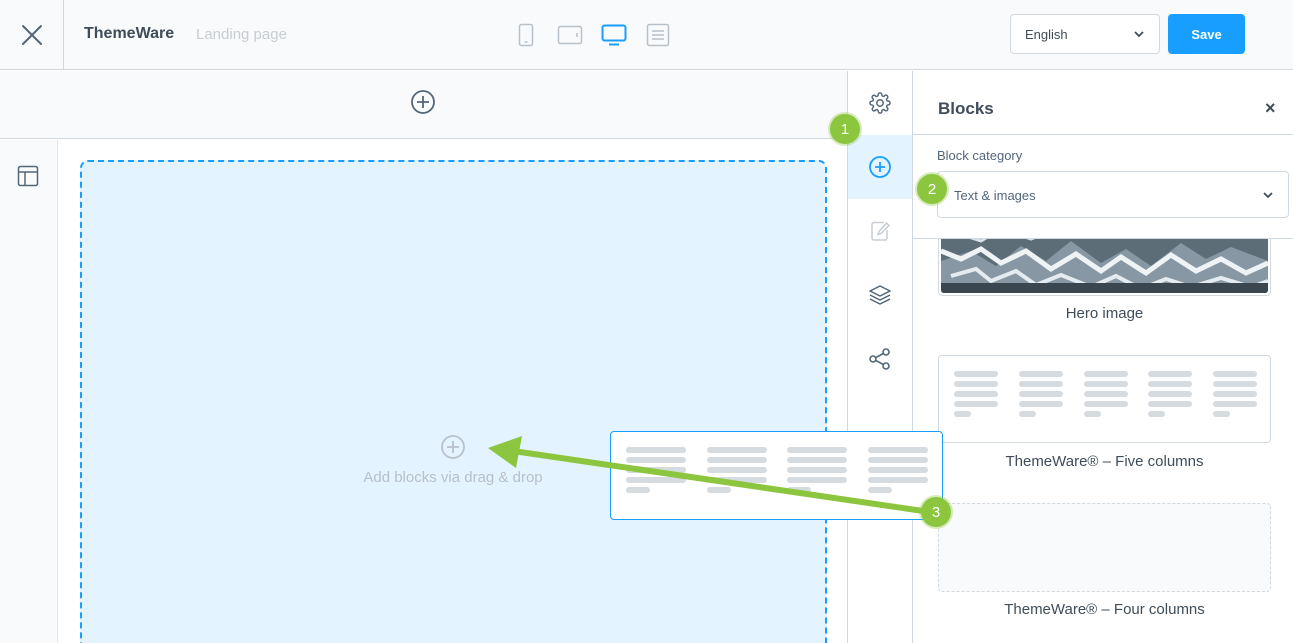  I want to click on callout-badge-1: 1, so click(845, 129).